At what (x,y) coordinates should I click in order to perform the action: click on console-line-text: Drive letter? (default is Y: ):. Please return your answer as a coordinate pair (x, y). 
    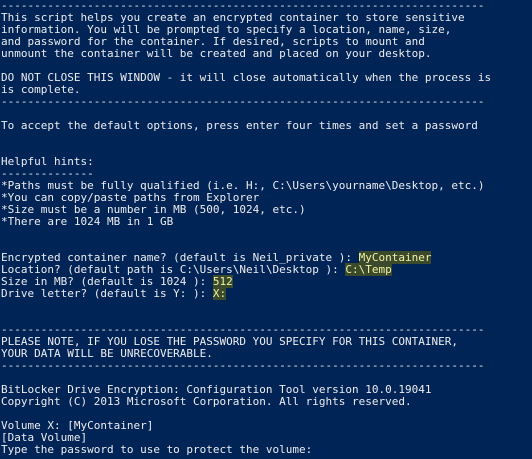
    Looking at the image, I should click on (107, 293).